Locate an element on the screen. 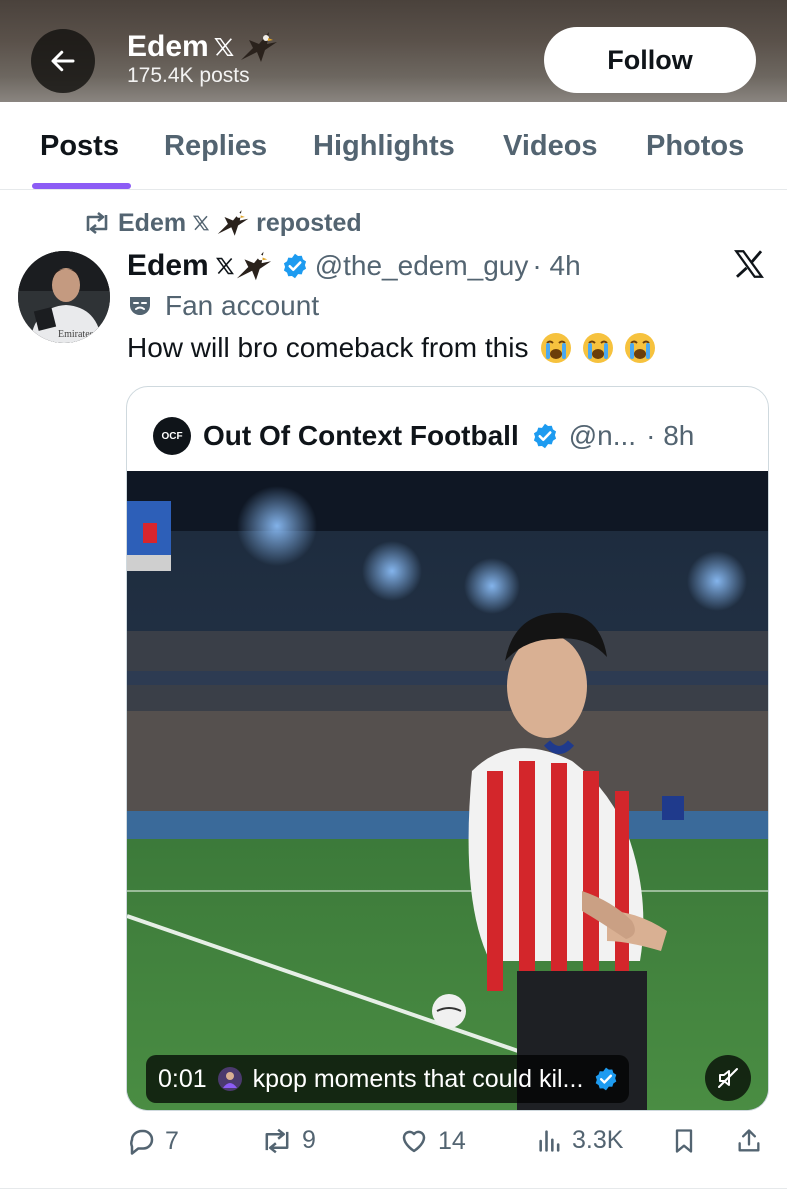  repost-button: 9 is located at coordinates (288, 1140).